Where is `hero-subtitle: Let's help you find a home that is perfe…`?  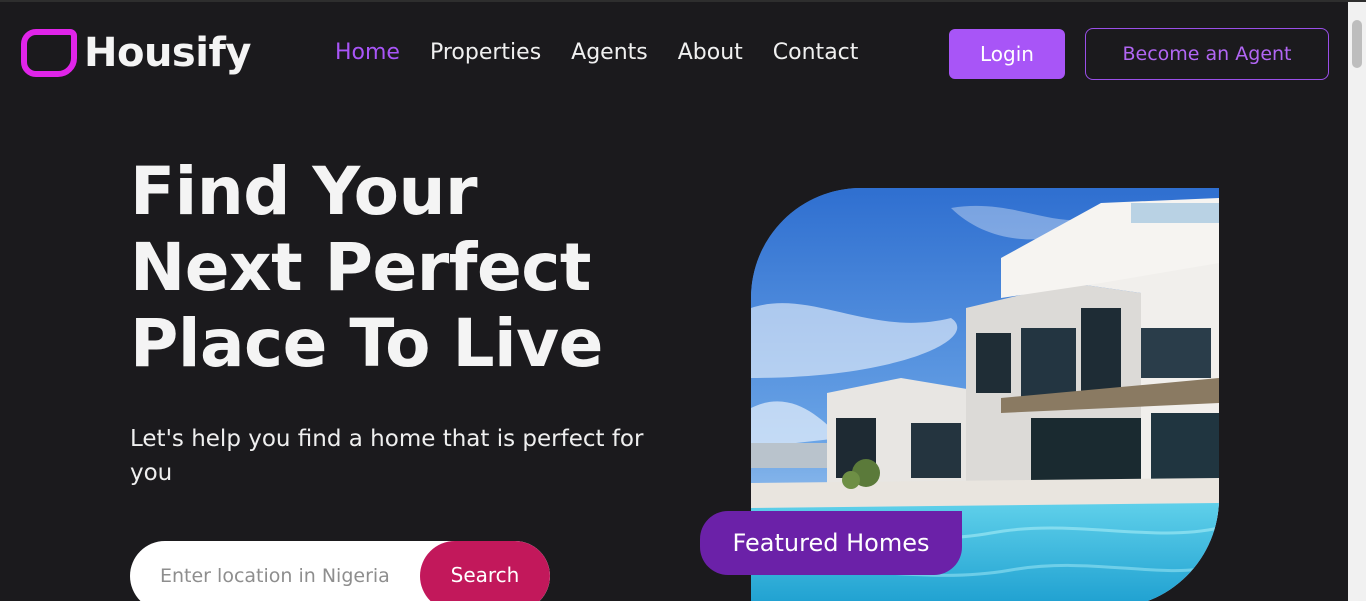
hero-subtitle: Let's help you find a home that is perfe… is located at coordinates (387, 456).